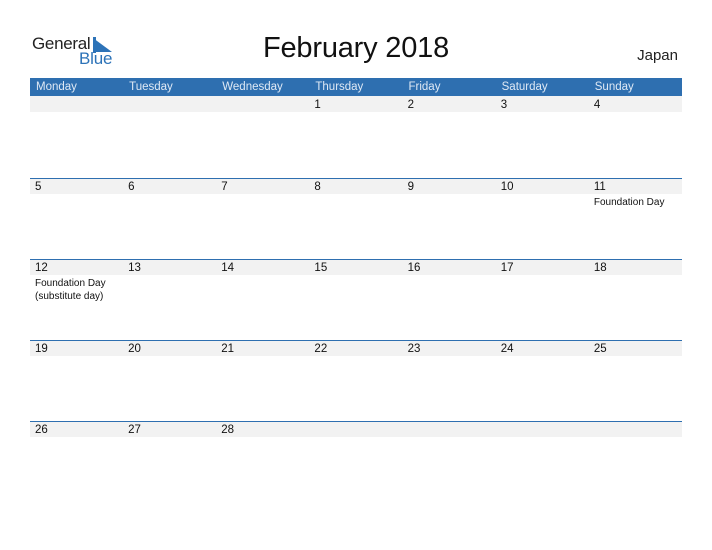  What do you see at coordinates (449, 380) in the screenshot?
I see `day-cell: 23` at bounding box center [449, 380].